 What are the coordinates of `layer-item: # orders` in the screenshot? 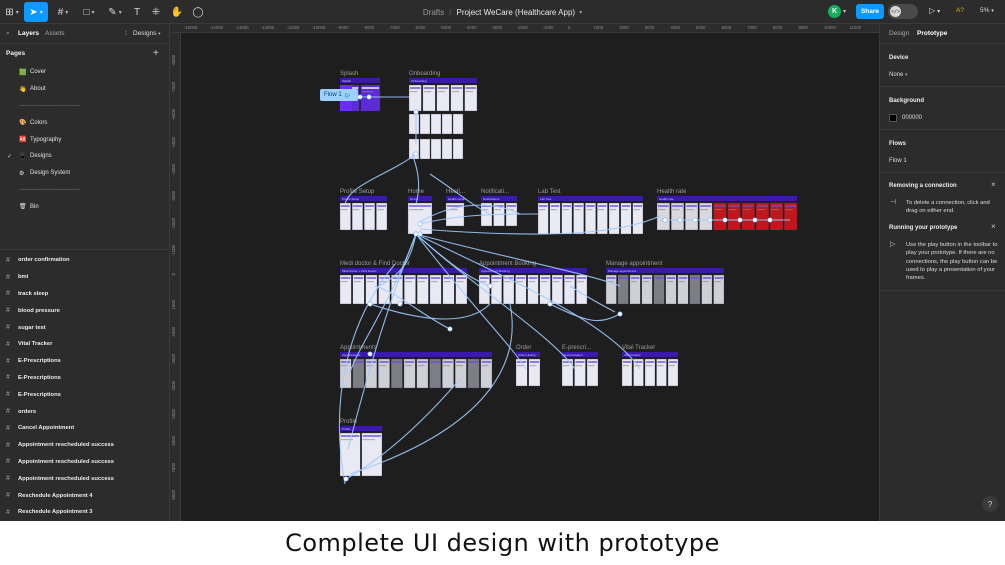 It's located at (84, 411).